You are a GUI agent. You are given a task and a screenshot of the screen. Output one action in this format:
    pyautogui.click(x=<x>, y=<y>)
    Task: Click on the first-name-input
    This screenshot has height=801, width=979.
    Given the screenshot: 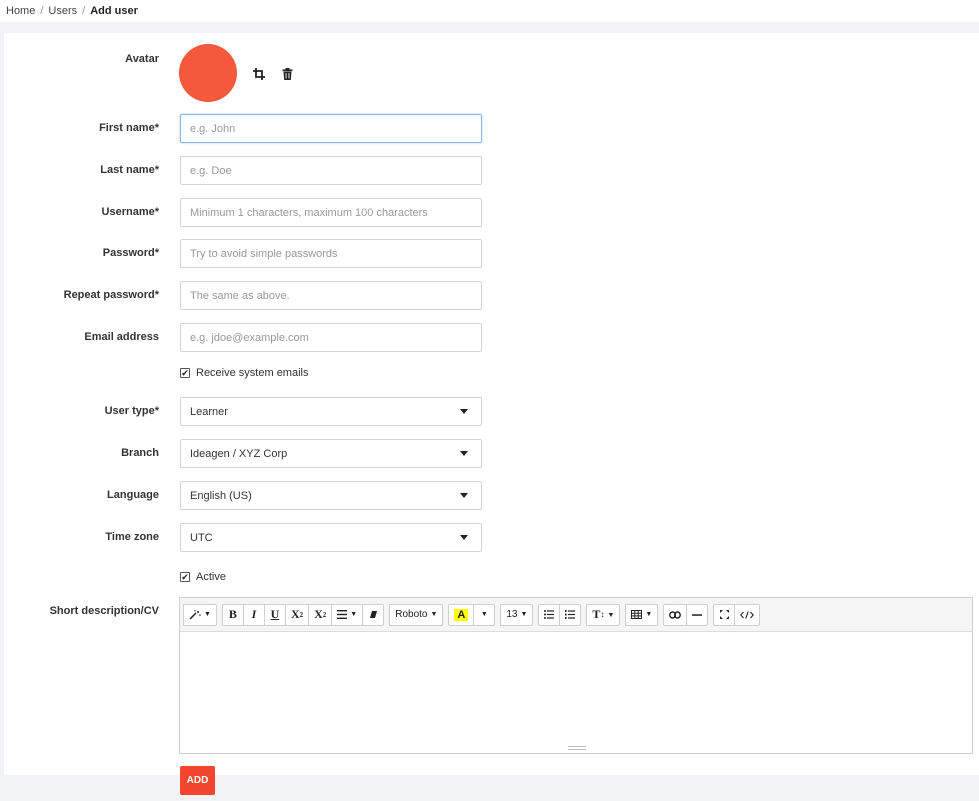 What is the action you would take?
    pyautogui.click(x=331, y=128)
    